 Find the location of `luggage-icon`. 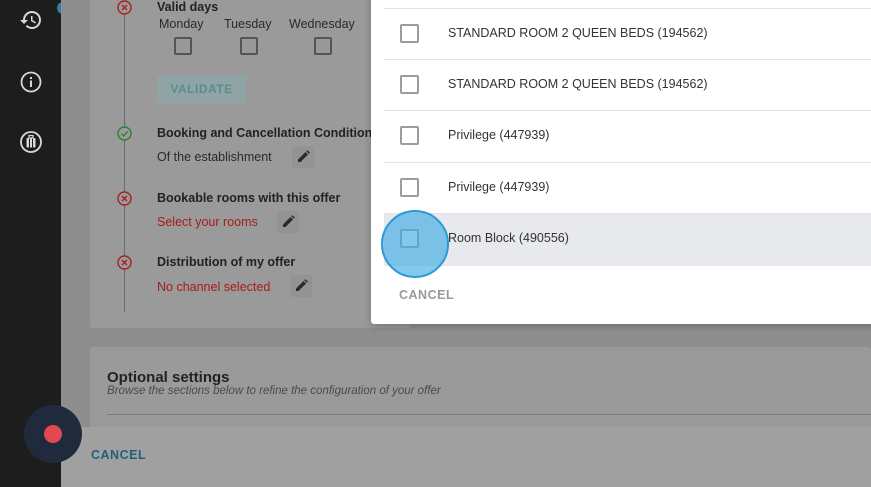

luggage-icon is located at coordinates (31, 142).